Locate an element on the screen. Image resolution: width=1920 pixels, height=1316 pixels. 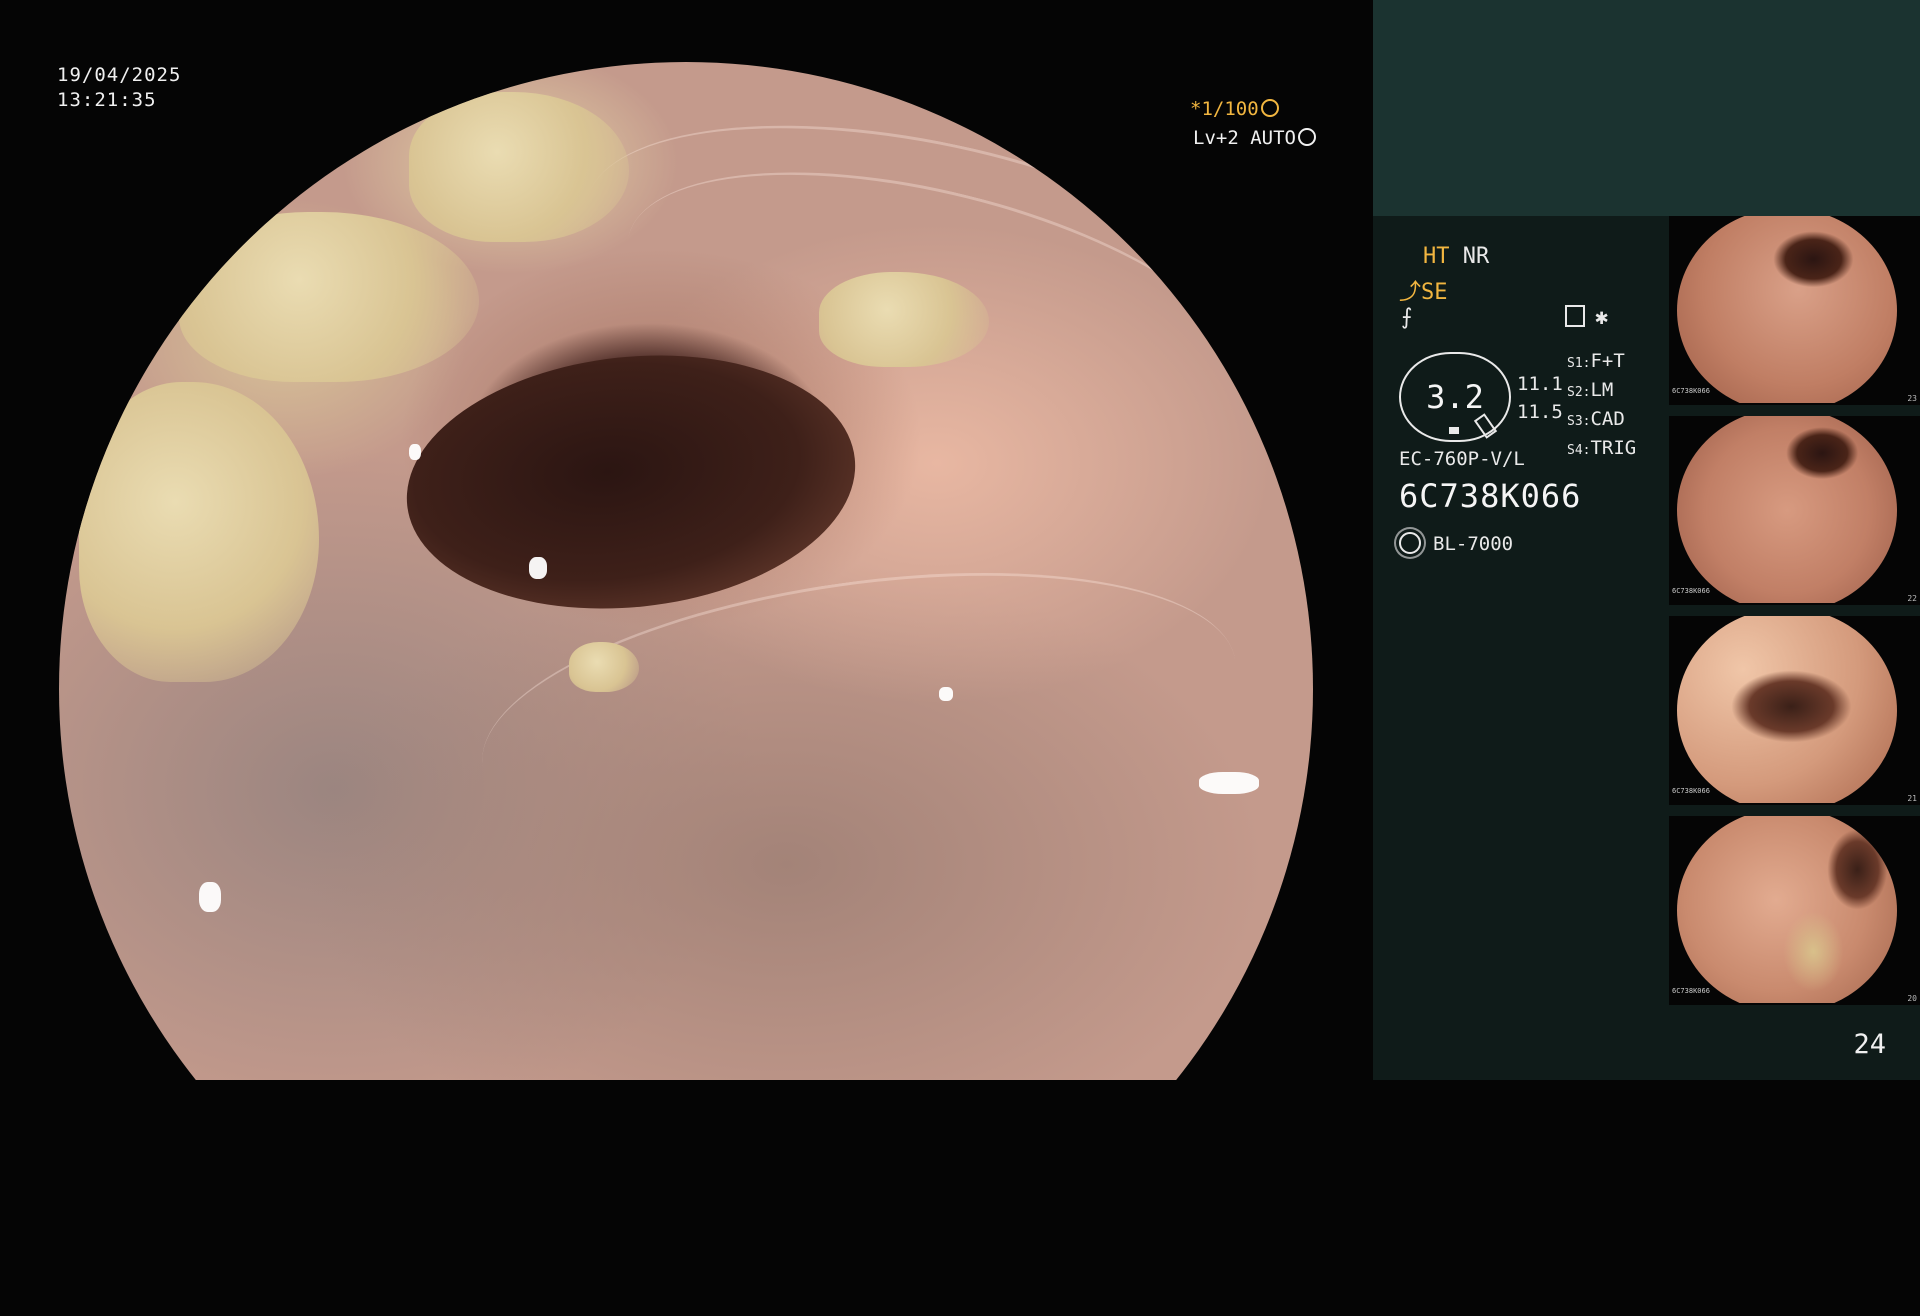
thumbnail-index: 22 is located at coordinates (1912, 598).